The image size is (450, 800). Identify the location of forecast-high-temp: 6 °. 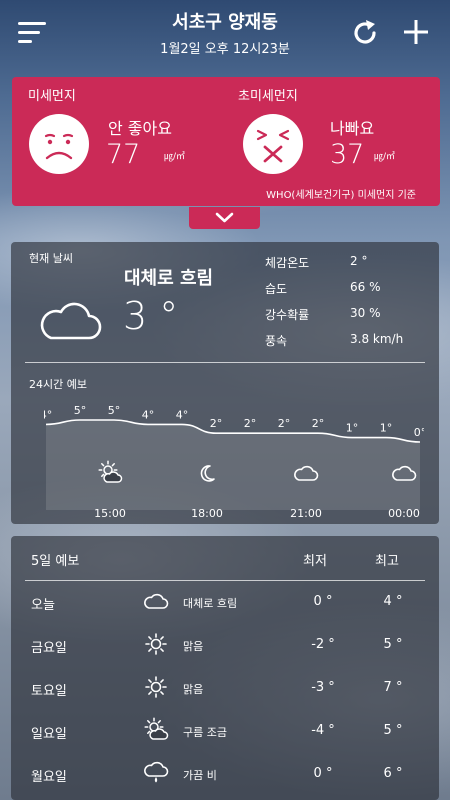
(393, 773).